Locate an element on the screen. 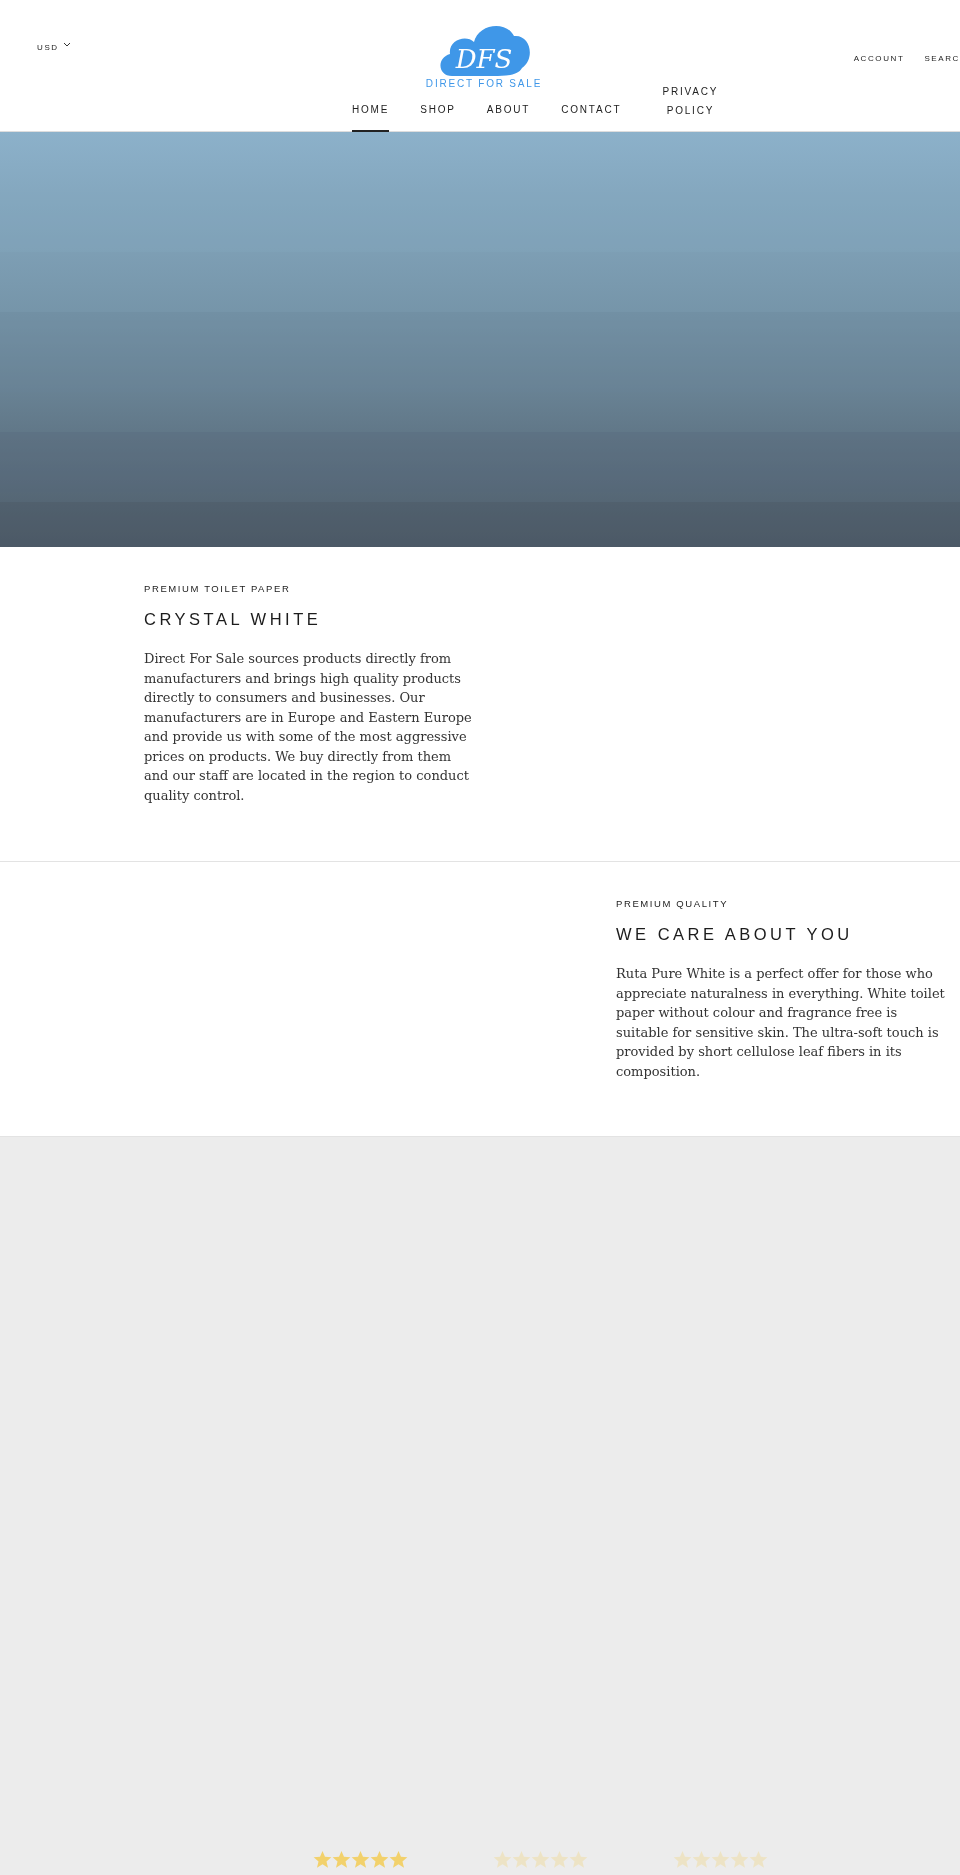  section-title: WE CARE ABOUT YOU is located at coordinates (735, 934).